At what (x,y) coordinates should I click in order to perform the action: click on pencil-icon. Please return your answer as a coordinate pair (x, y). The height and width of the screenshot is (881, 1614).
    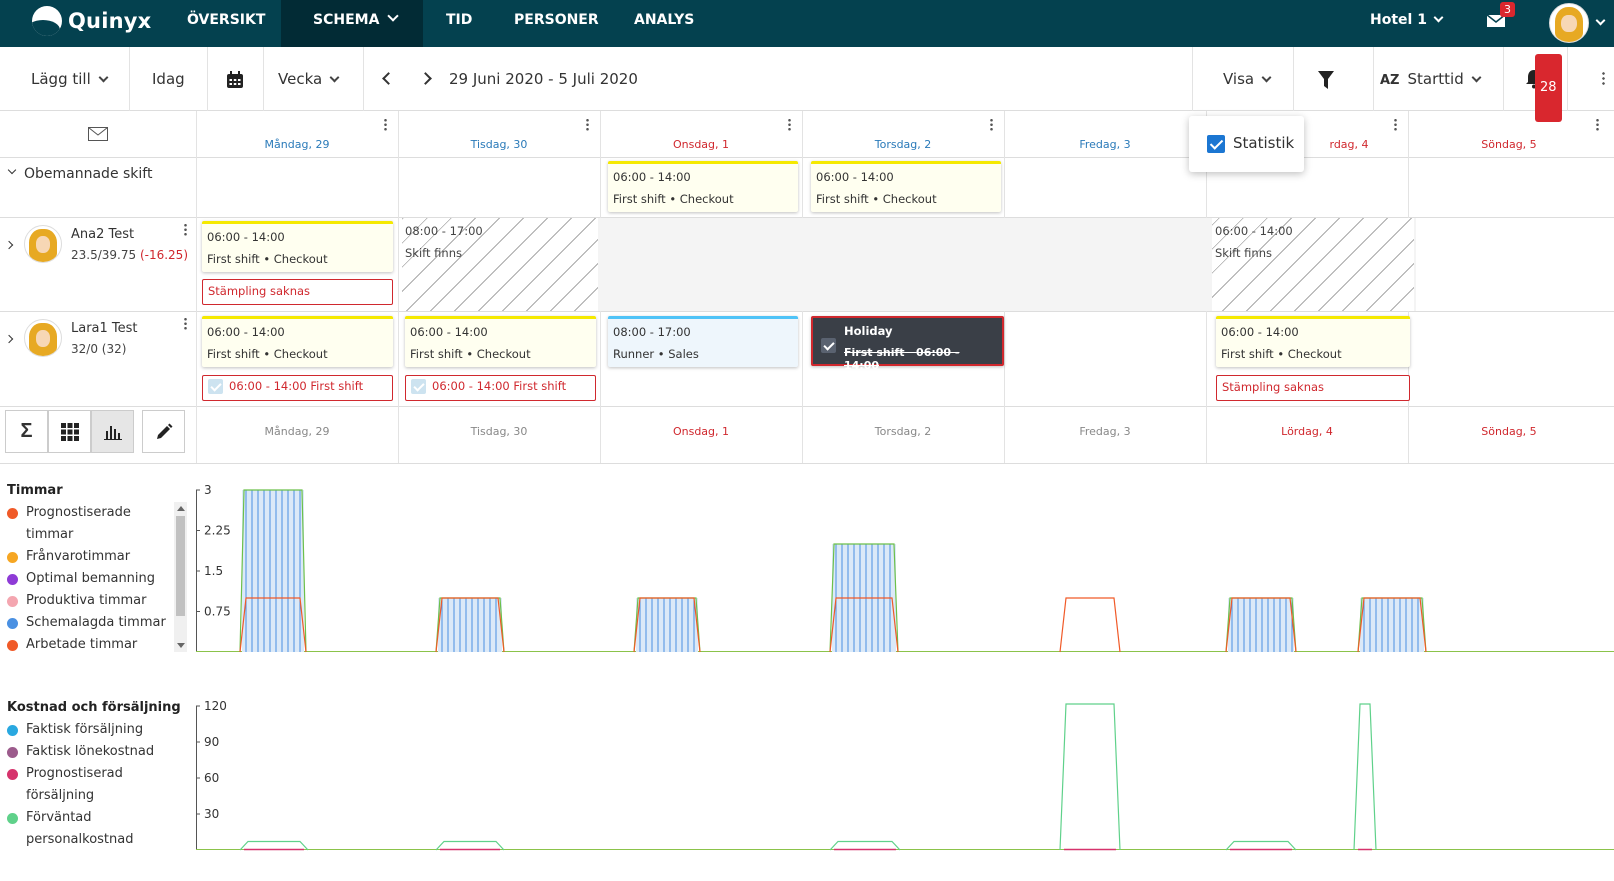
    Looking at the image, I should click on (164, 431).